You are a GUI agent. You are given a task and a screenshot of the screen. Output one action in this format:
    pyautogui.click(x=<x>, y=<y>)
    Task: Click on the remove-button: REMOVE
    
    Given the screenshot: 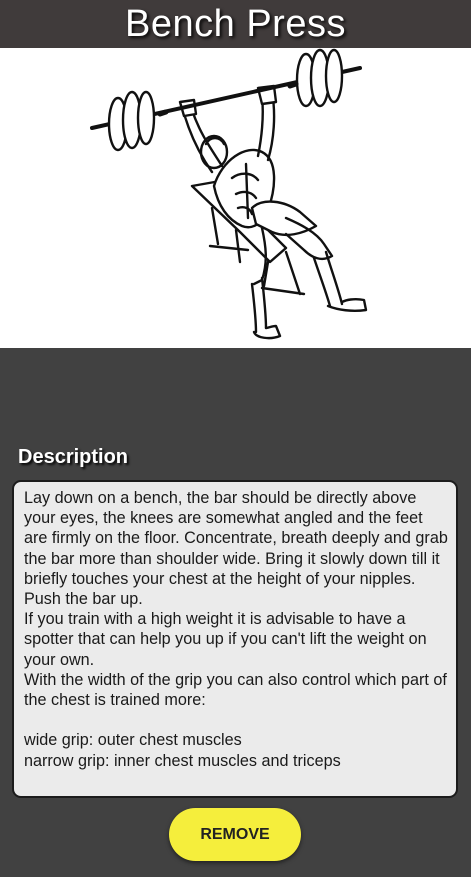 What is the action you would take?
    pyautogui.click(x=235, y=834)
    